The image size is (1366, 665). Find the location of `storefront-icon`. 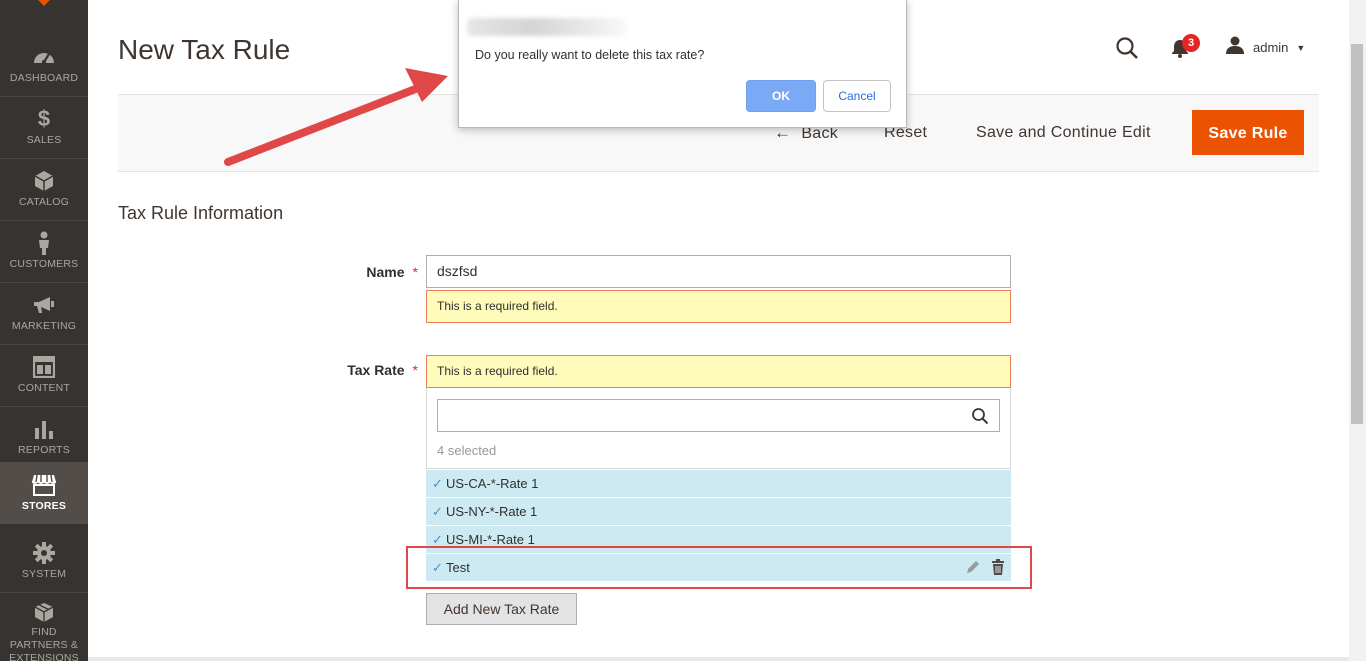

storefront-icon is located at coordinates (44, 485).